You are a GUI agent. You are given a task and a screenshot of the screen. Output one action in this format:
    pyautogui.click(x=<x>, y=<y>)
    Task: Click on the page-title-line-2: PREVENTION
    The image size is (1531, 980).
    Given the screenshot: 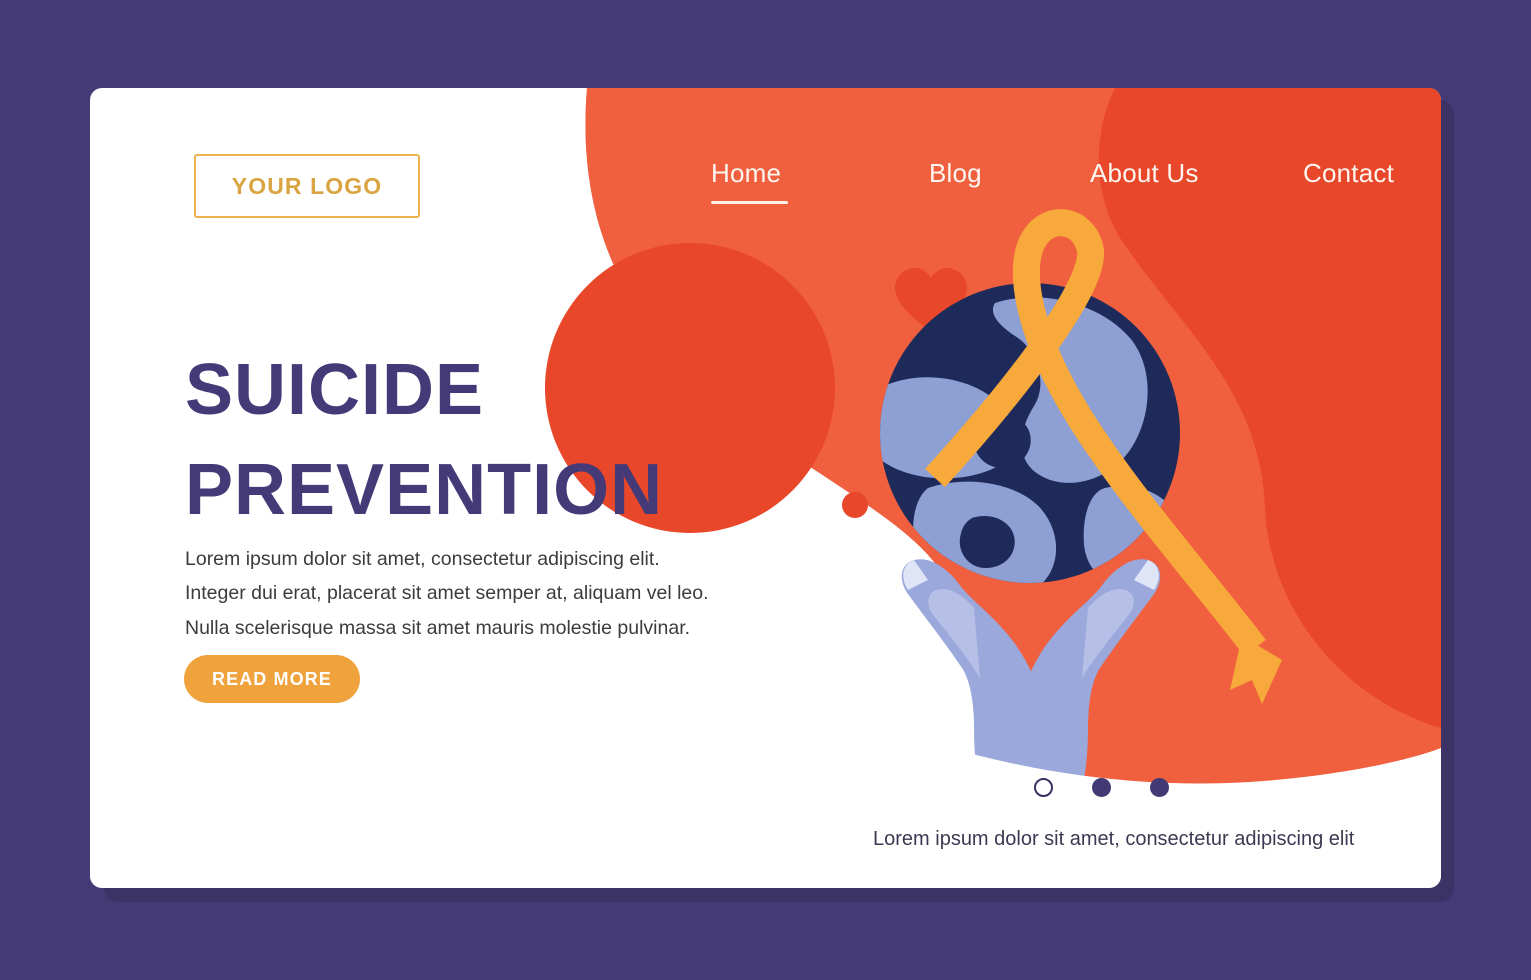 What is the action you would take?
    pyautogui.click(x=424, y=489)
    